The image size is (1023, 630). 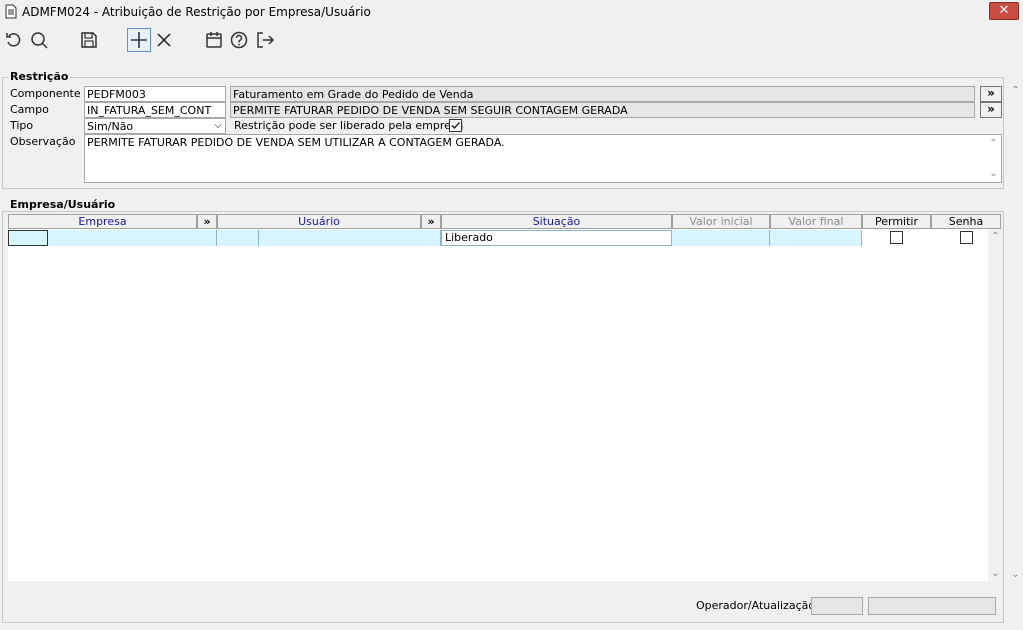 I want to click on check-icon, so click(x=456, y=126).